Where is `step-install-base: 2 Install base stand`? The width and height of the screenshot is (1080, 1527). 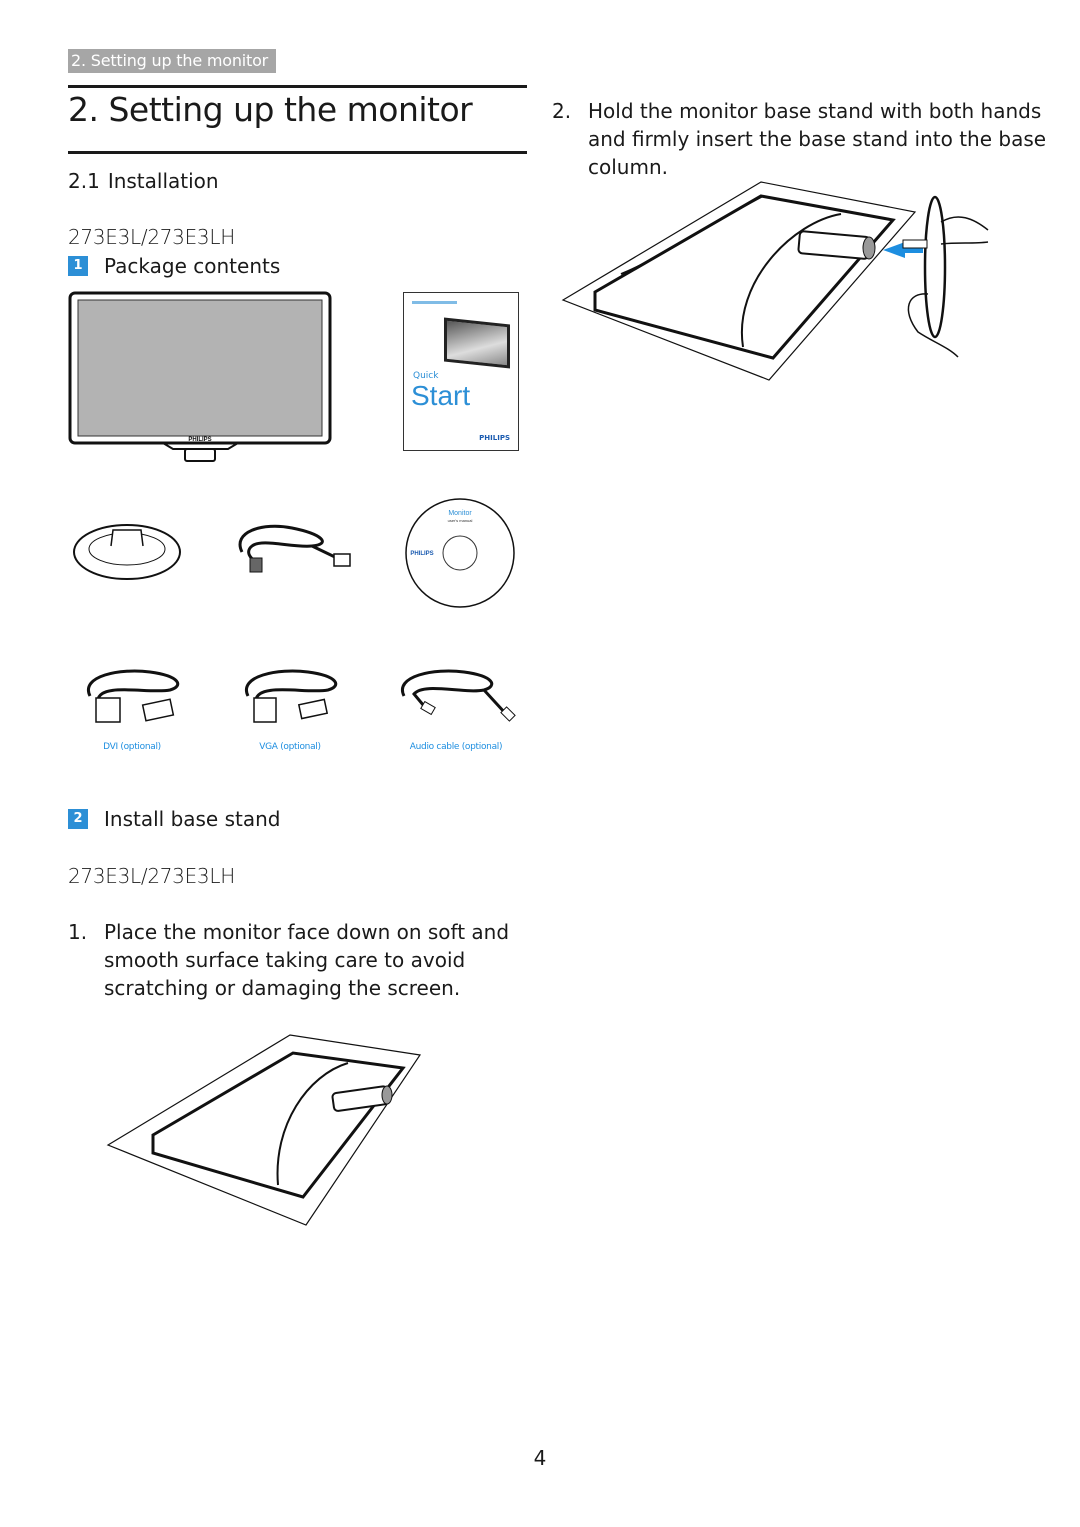 step-install-base: 2 Install base stand is located at coordinates (174, 819).